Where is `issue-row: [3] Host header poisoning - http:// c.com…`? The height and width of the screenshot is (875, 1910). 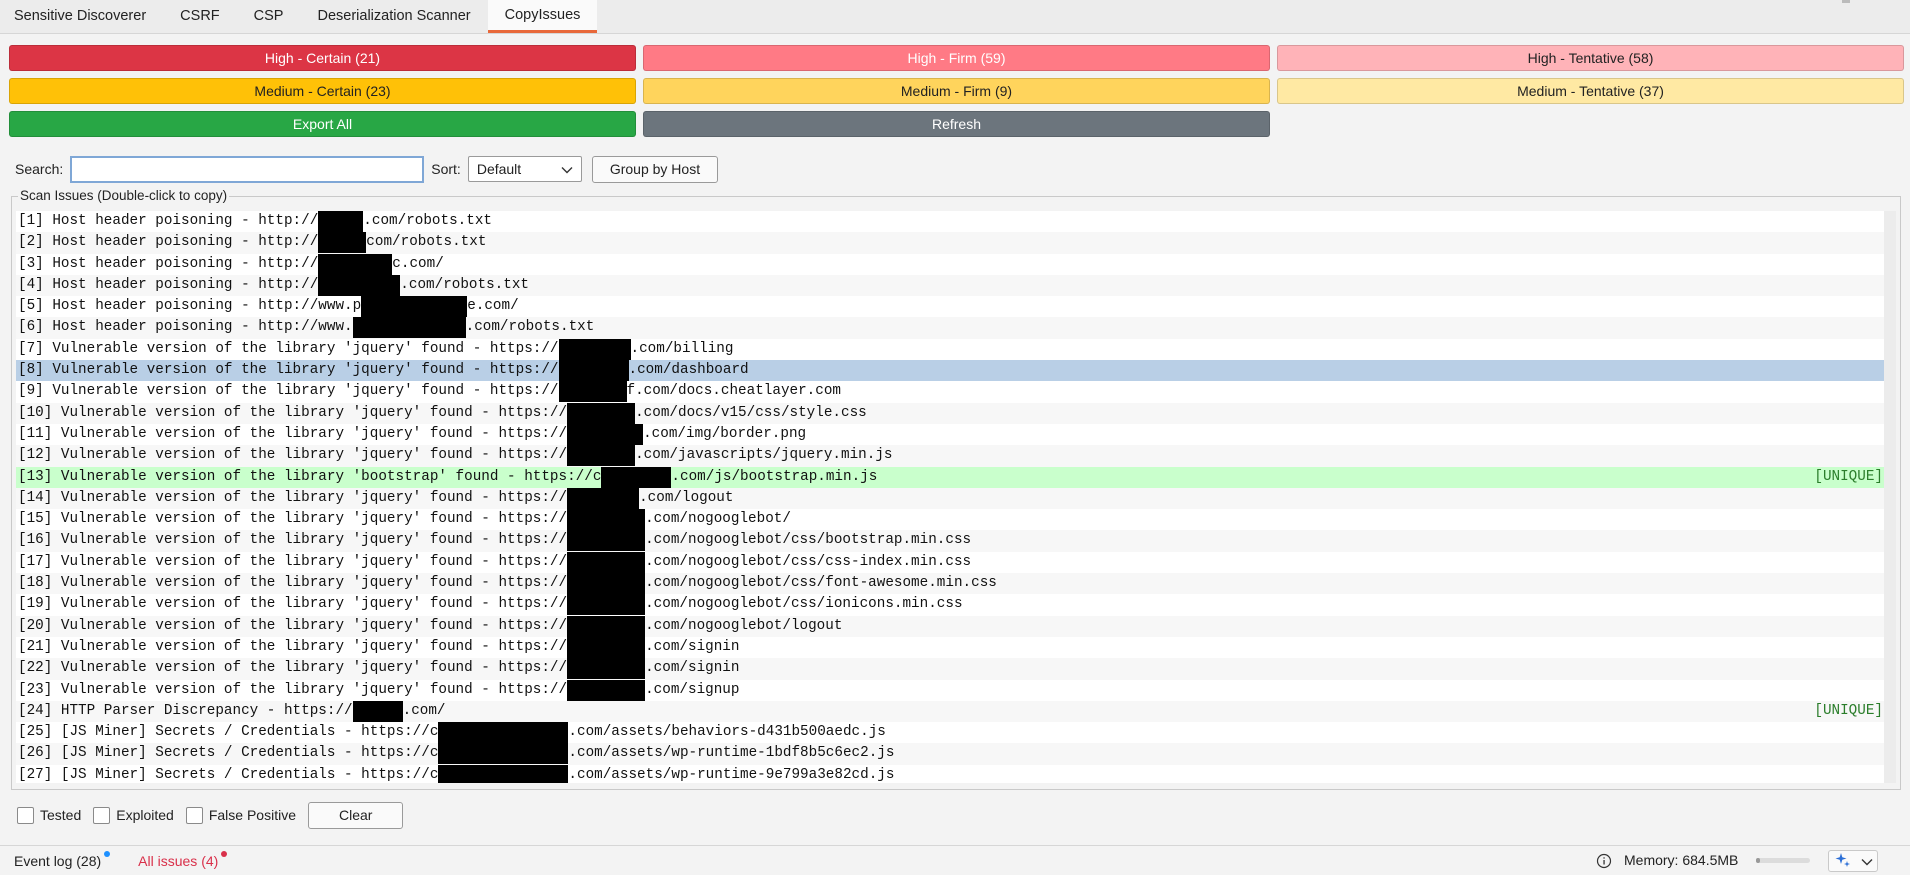 issue-row: [3] Host header poisoning - http:// c.com… is located at coordinates (950, 264).